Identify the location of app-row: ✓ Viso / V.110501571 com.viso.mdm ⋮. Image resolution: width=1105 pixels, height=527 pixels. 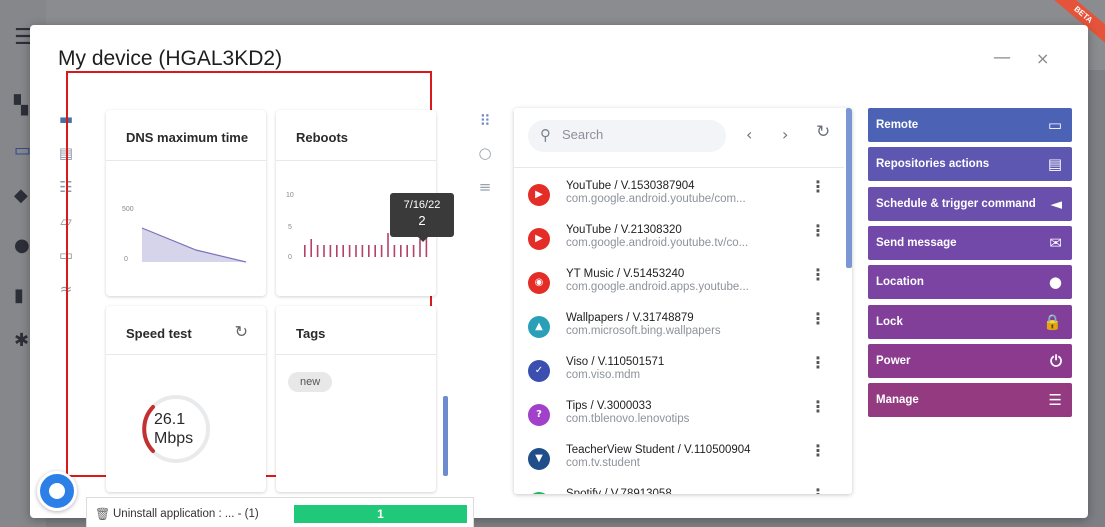
(679, 372).